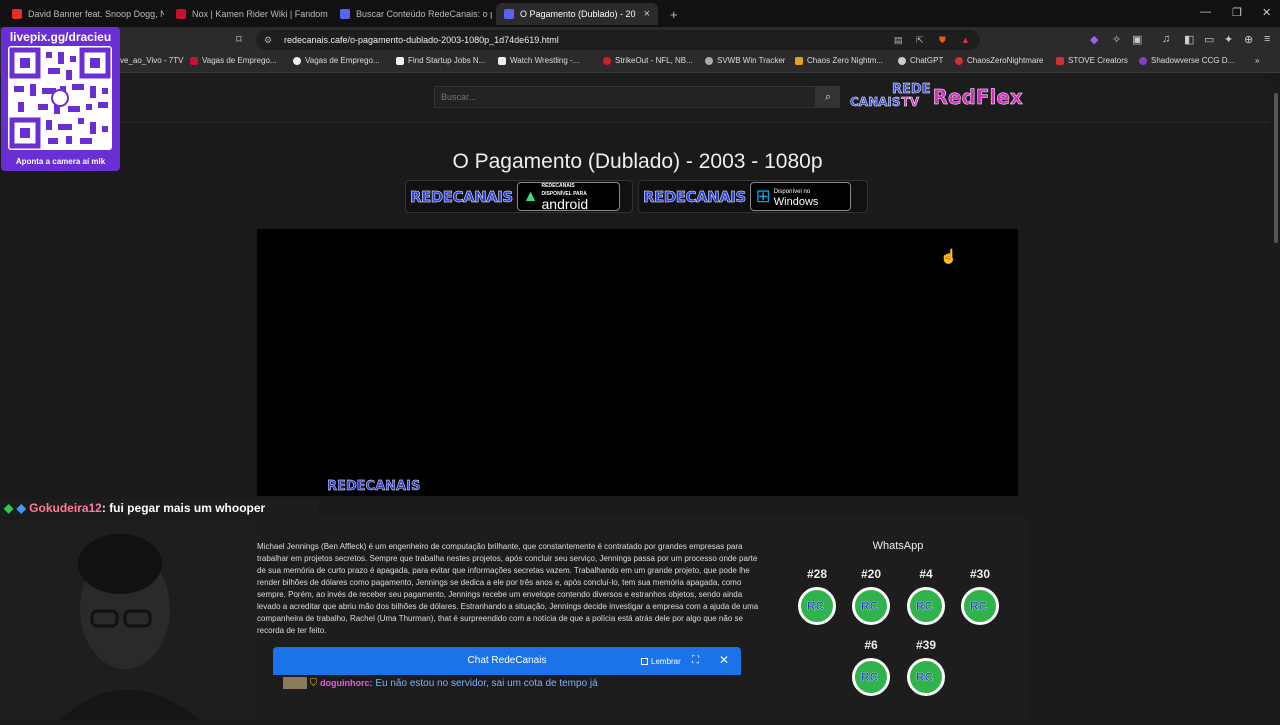 This screenshot has width=1280, height=725. Describe the element at coordinates (577, 14) in the screenshot. I see `tab-o-pagamento: O Pagamento (Dublado) - 20 ×` at that location.